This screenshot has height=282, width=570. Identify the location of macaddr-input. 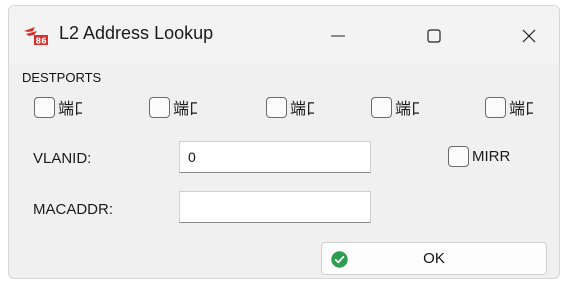
(275, 207).